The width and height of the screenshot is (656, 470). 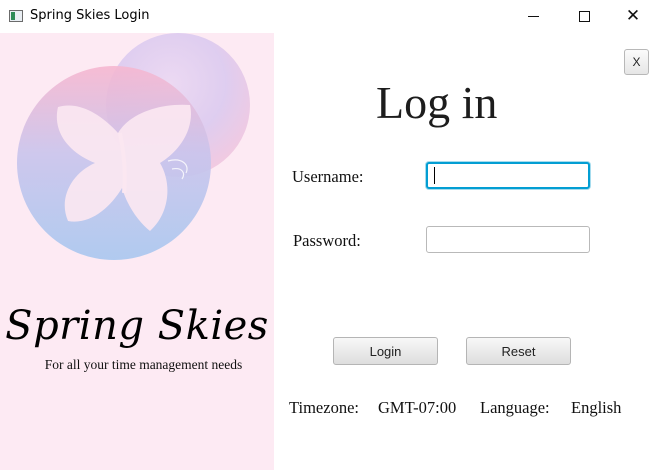 I want to click on reset-button: Reset, so click(x=518, y=351).